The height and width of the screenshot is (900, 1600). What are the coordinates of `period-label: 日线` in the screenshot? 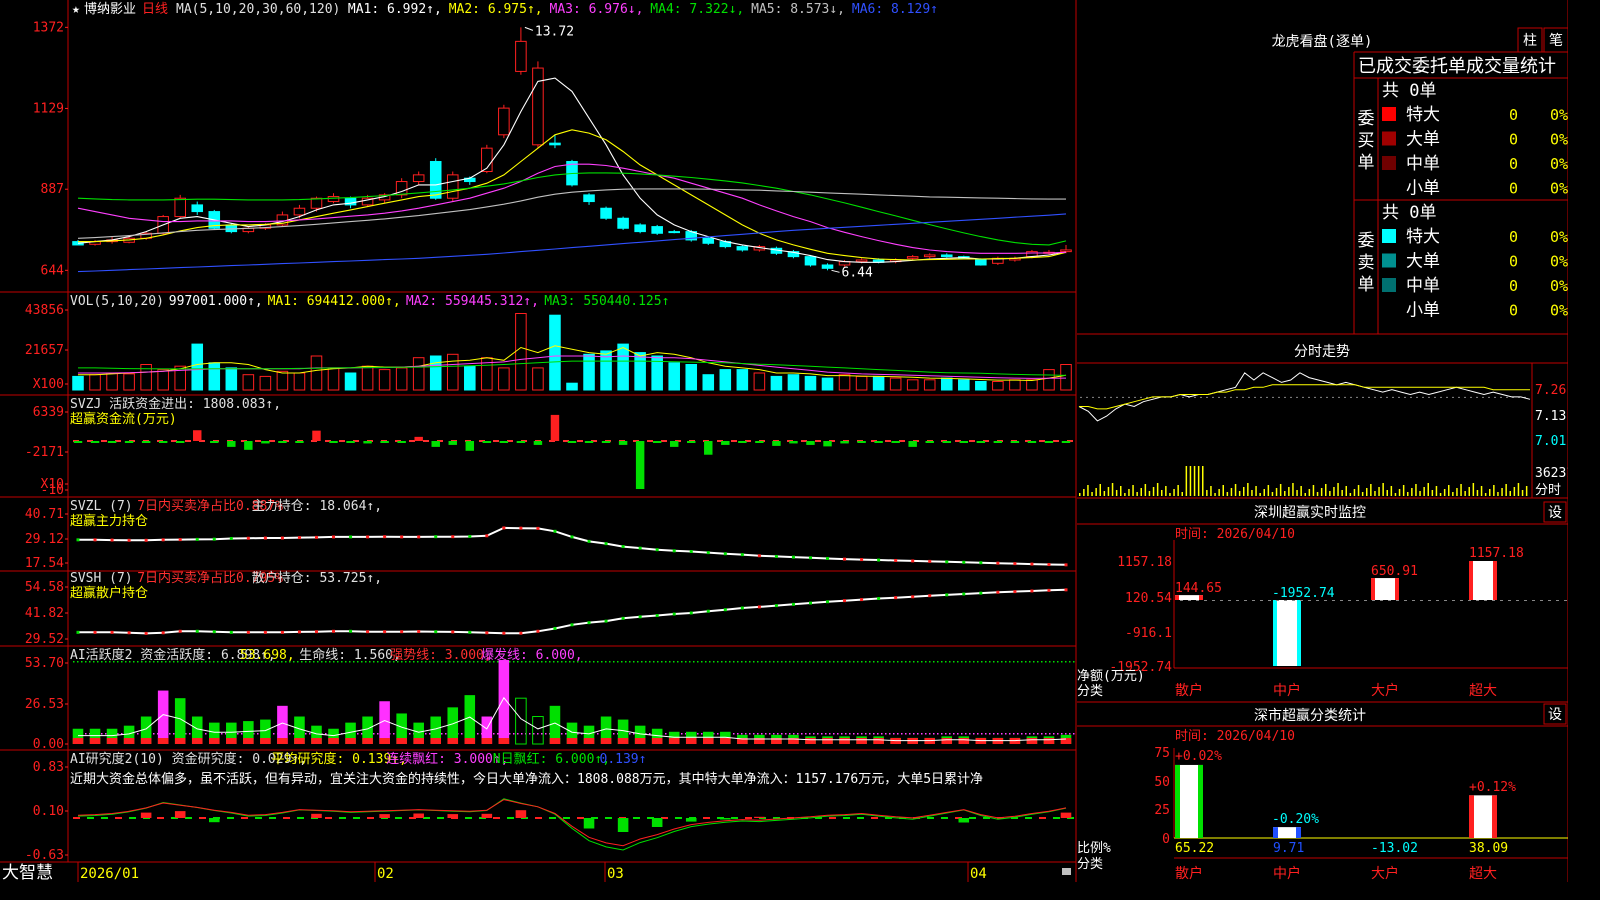 It's located at (155, 9).